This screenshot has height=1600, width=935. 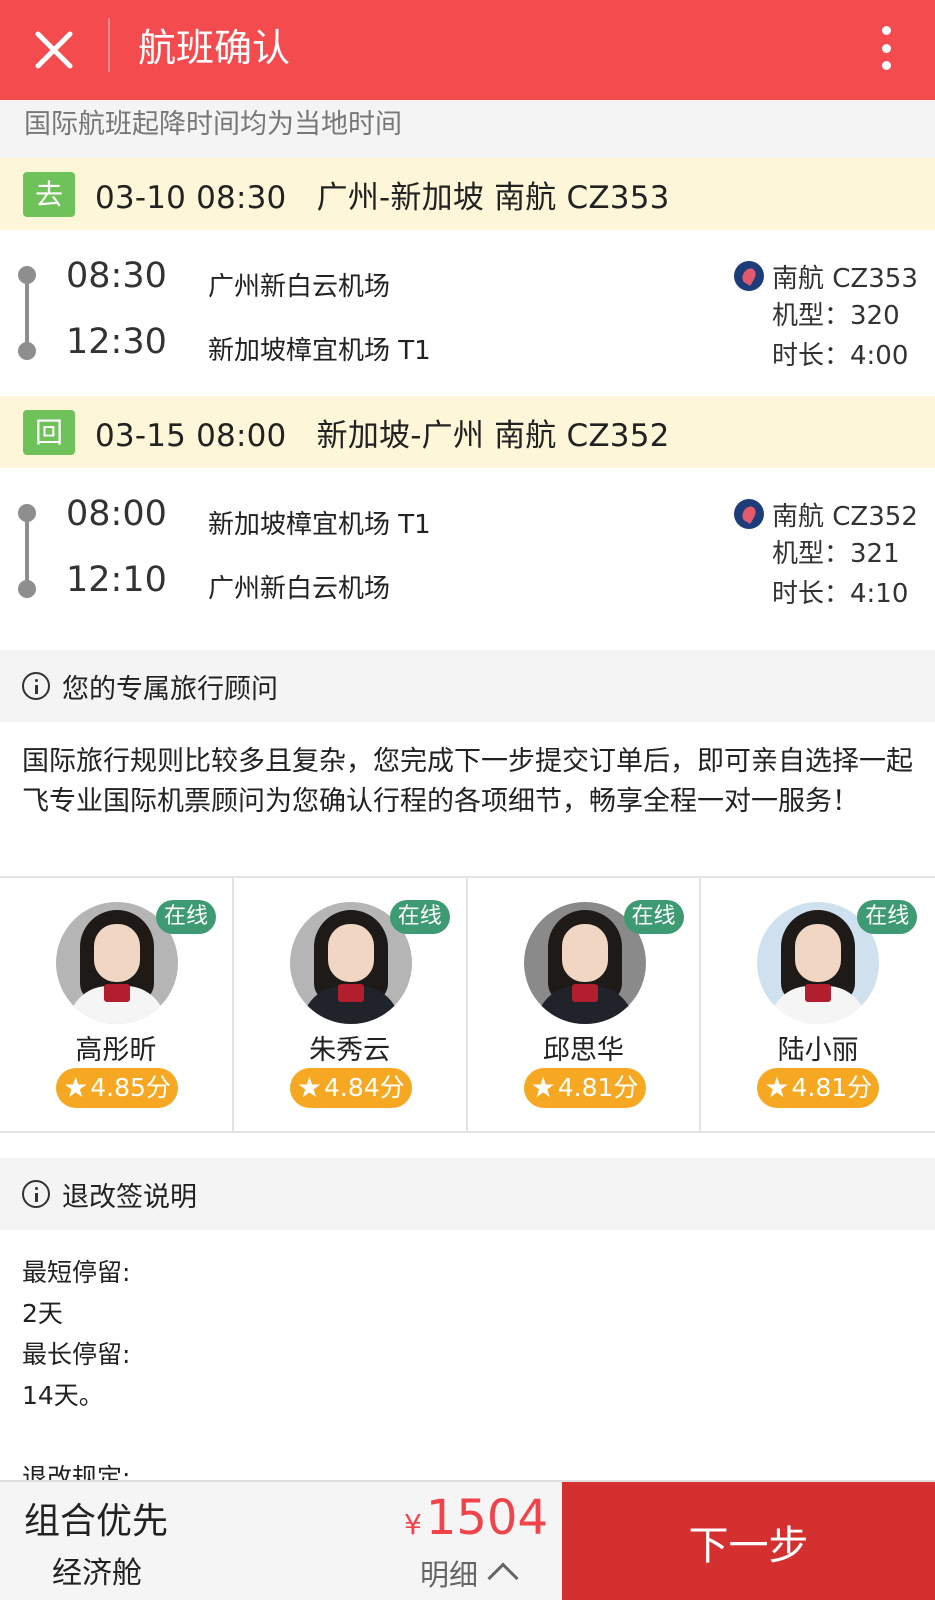 What do you see at coordinates (382, 435) in the screenshot?
I see `return-summary: 03-15 08:00 新加坡-广州 南航 CZ352` at bounding box center [382, 435].